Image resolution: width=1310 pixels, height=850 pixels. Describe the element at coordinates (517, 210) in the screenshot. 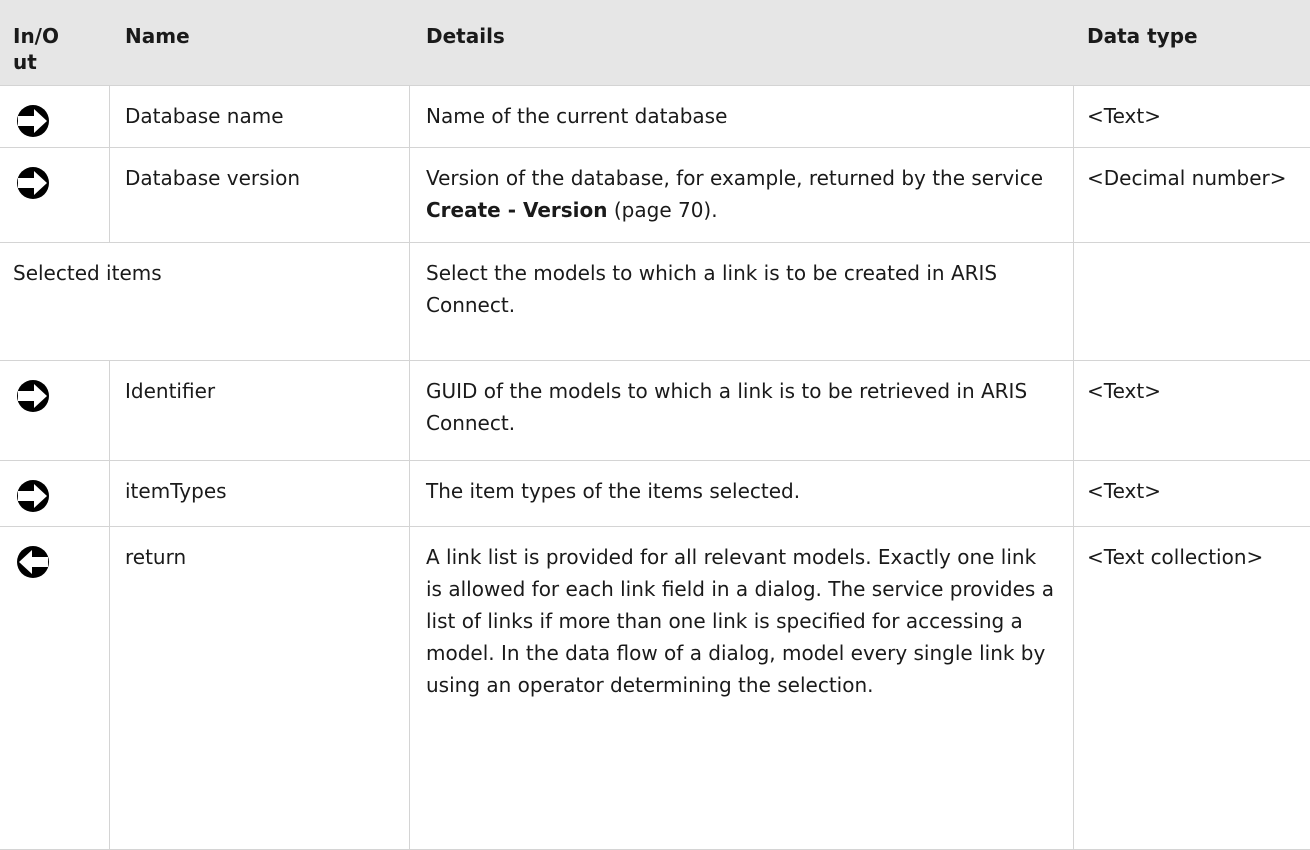

I see `service-link: Create - Version` at that location.